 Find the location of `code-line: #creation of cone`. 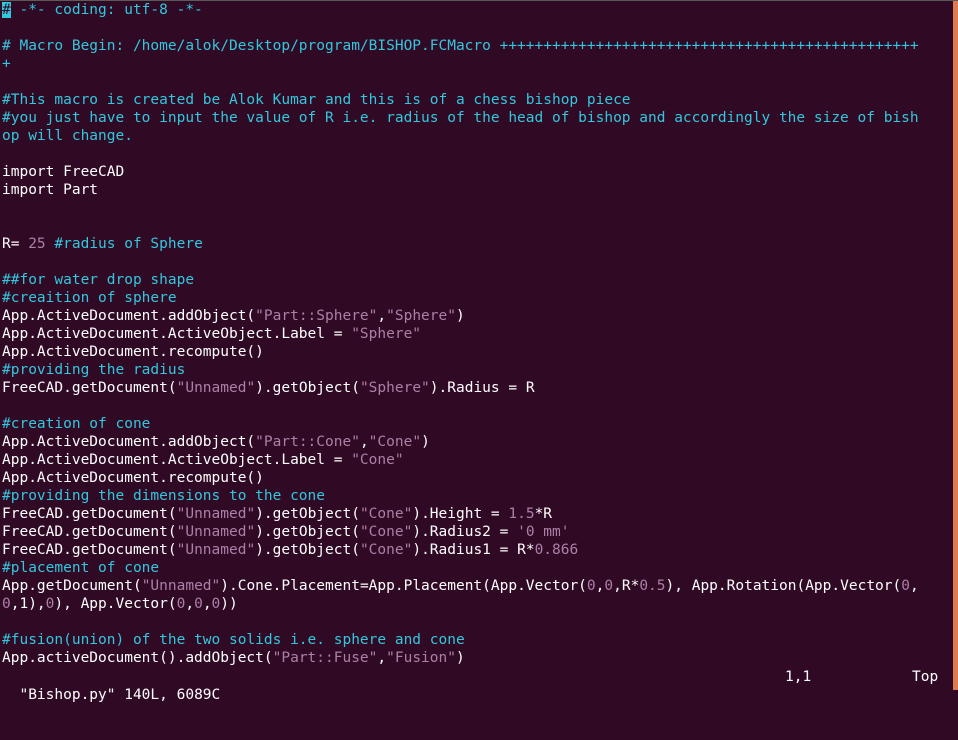

code-line: #creation of cone is located at coordinates (476, 424).